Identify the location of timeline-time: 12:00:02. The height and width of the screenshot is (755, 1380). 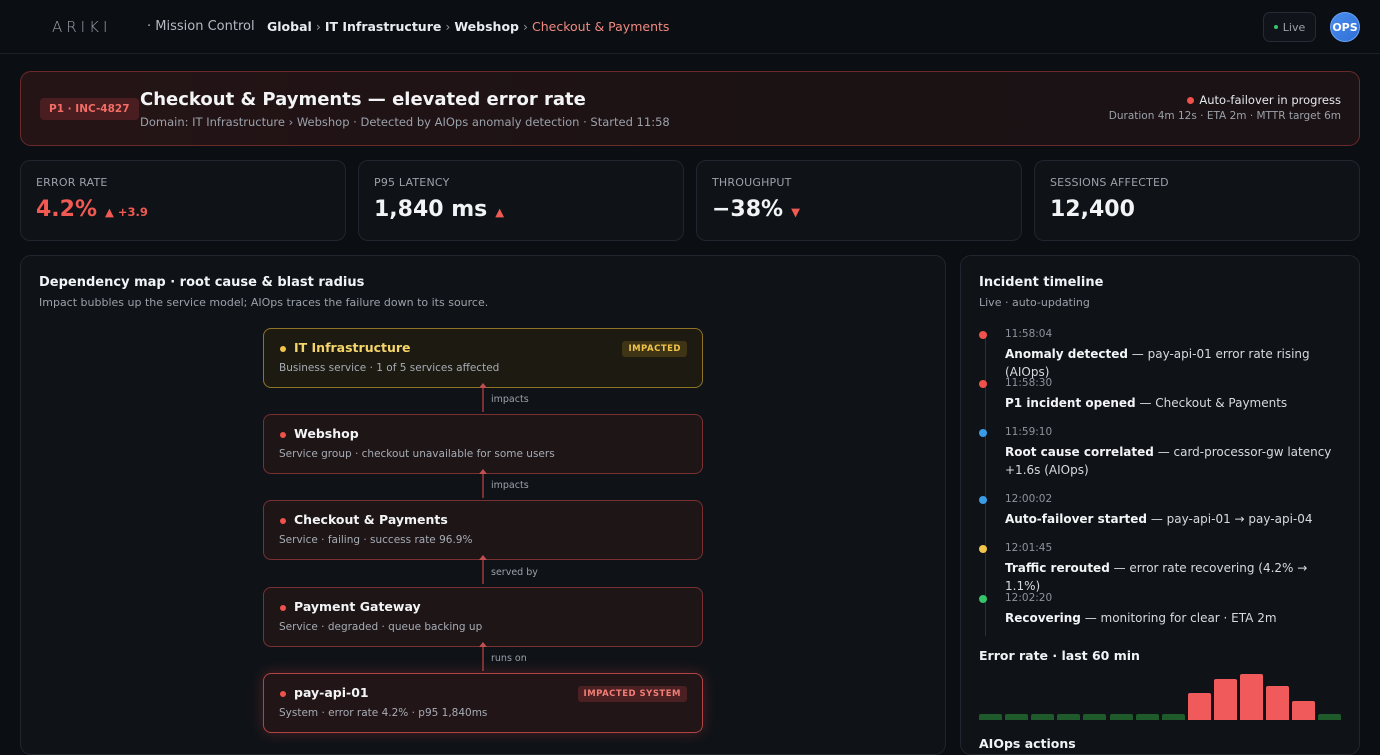
(1029, 499).